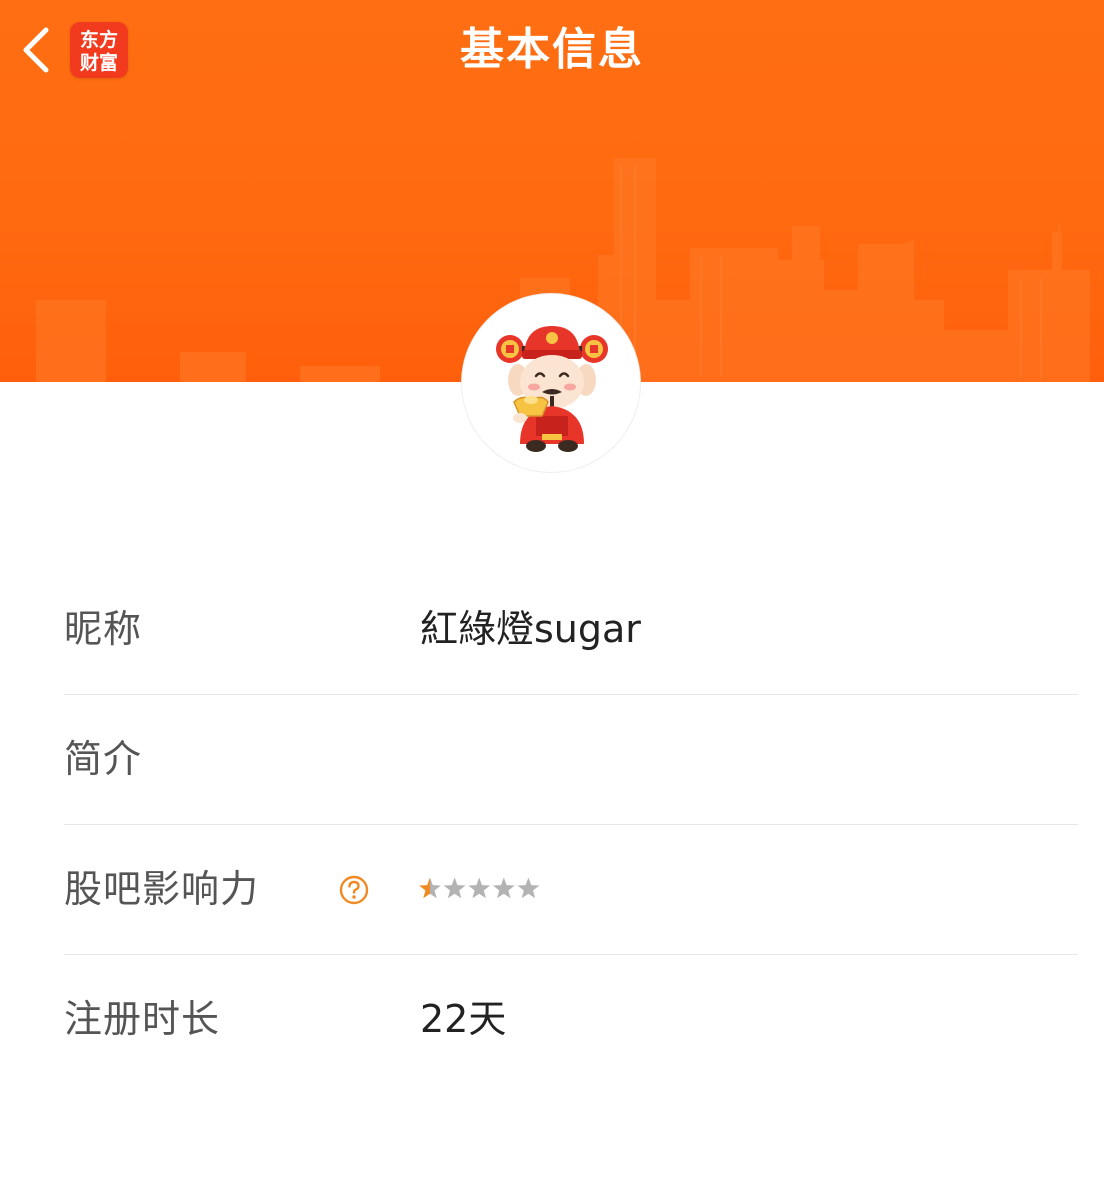 Image resolution: width=1104 pixels, height=1180 pixels. I want to click on nickname-row: 昵称 紅綠燈sugar, so click(571, 630).